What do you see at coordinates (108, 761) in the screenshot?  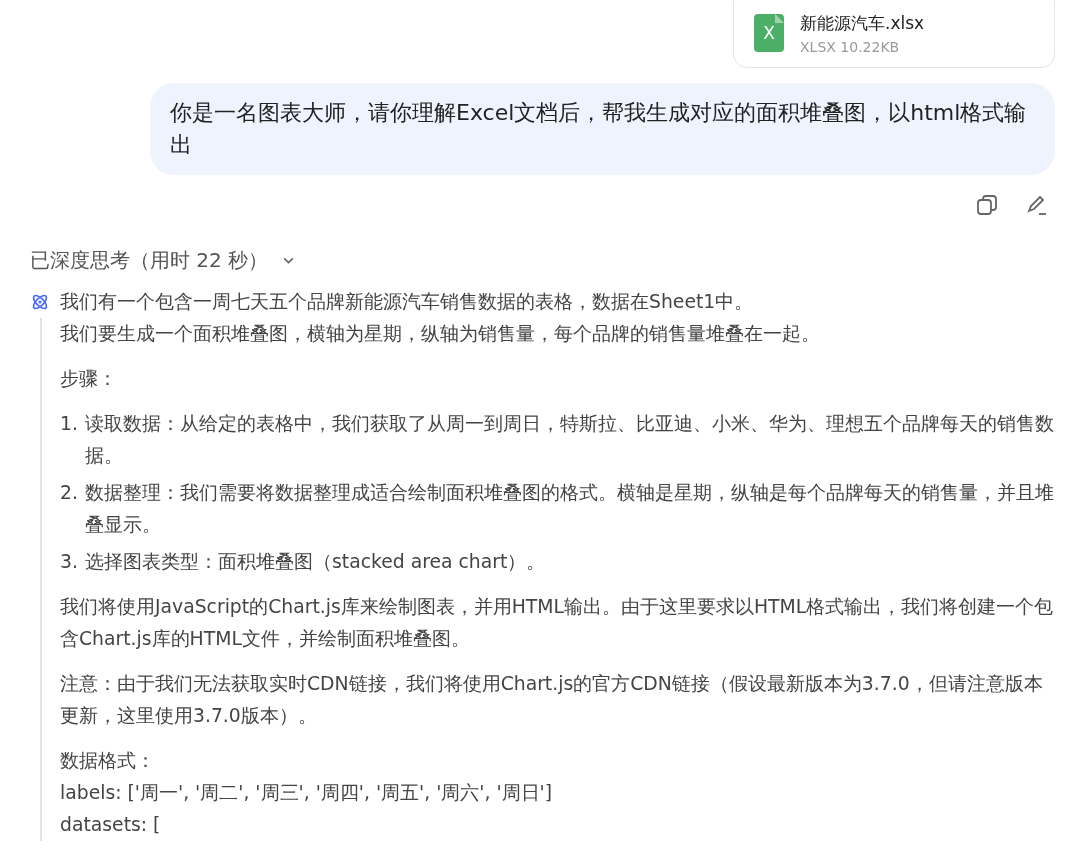 I see `thought-text: 数据格式：` at bounding box center [108, 761].